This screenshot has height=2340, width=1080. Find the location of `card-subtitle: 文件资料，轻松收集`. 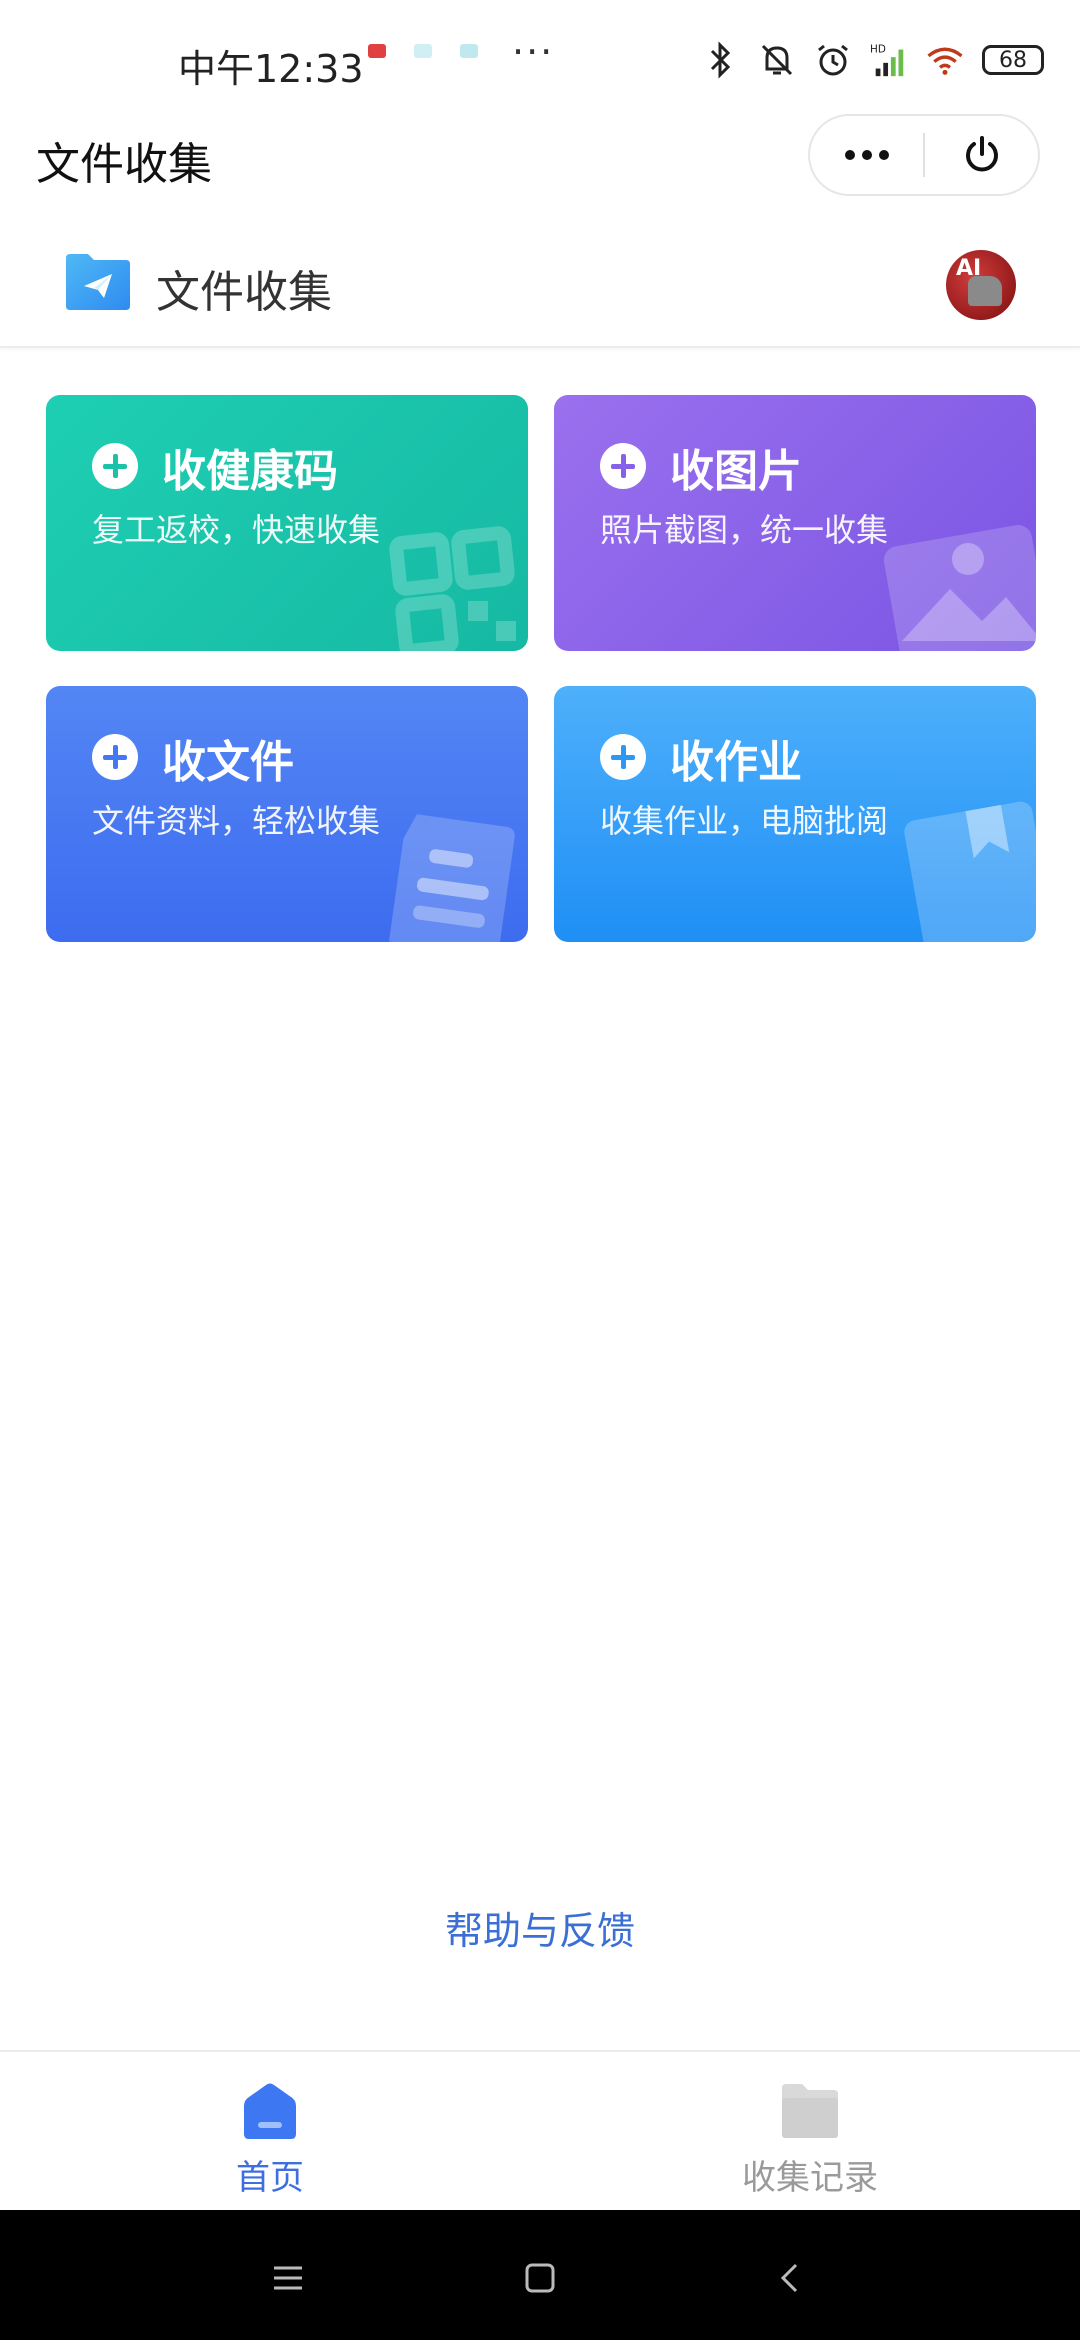

card-subtitle: 文件资料，轻松收集 is located at coordinates (236, 821).